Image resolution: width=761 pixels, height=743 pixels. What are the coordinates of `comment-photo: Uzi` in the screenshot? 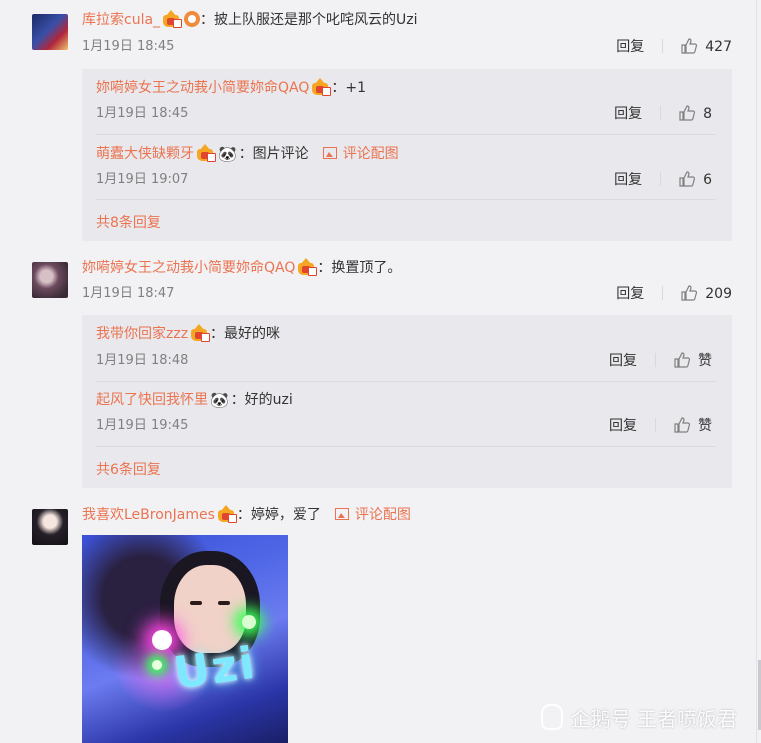 It's located at (185, 639).